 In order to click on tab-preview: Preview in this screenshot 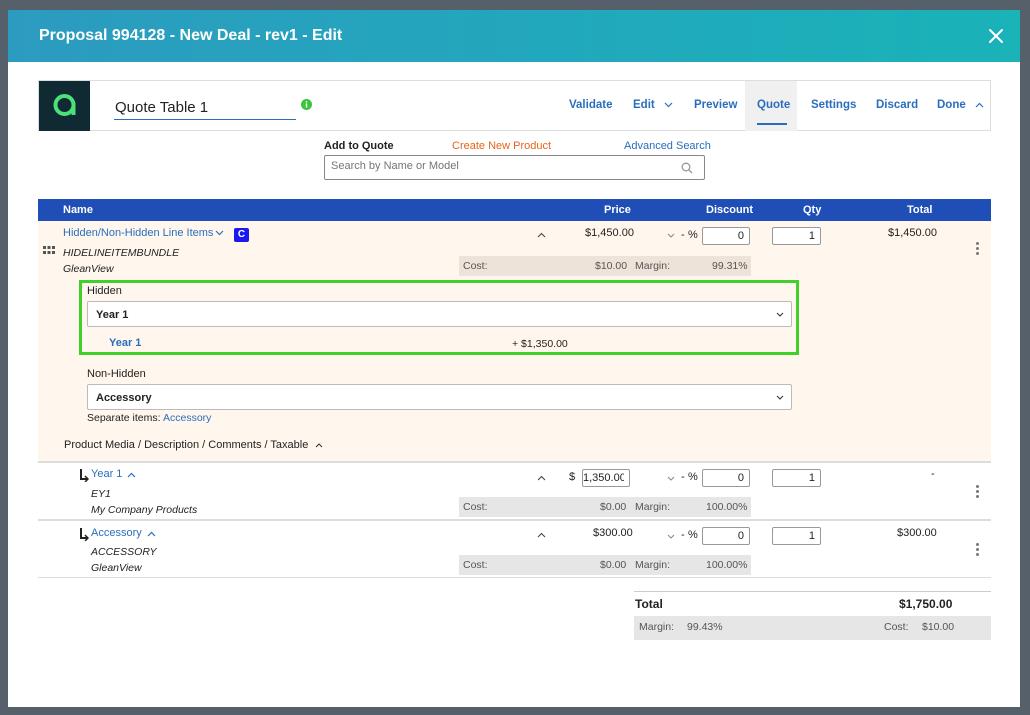, I will do `click(715, 105)`.